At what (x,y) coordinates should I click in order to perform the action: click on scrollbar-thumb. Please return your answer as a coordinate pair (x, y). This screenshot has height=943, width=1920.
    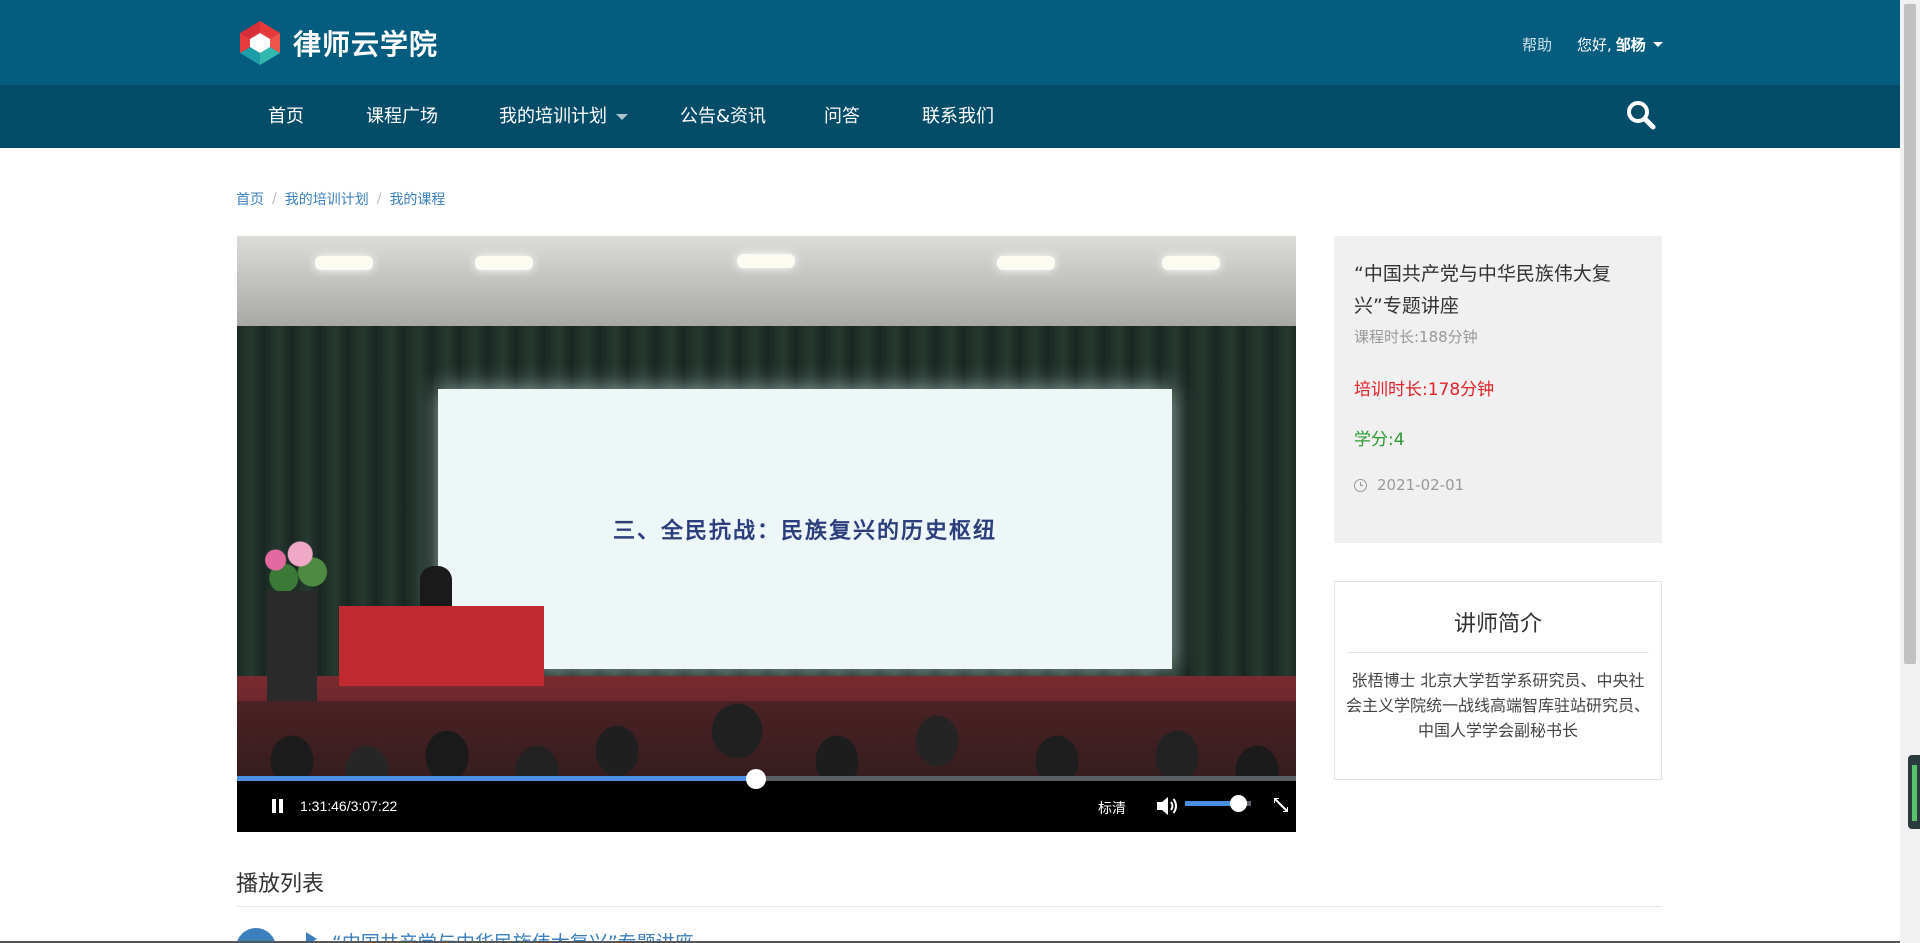
    Looking at the image, I should click on (1910, 334).